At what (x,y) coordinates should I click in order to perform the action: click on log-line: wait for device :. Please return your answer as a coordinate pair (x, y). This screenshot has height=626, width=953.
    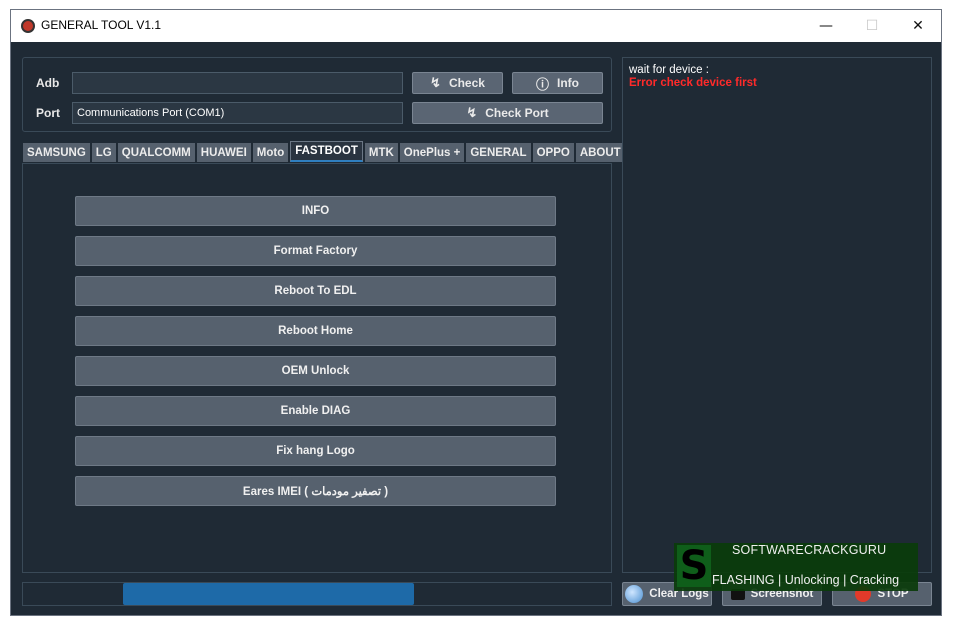
    Looking at the image, I should click on (669, 70).